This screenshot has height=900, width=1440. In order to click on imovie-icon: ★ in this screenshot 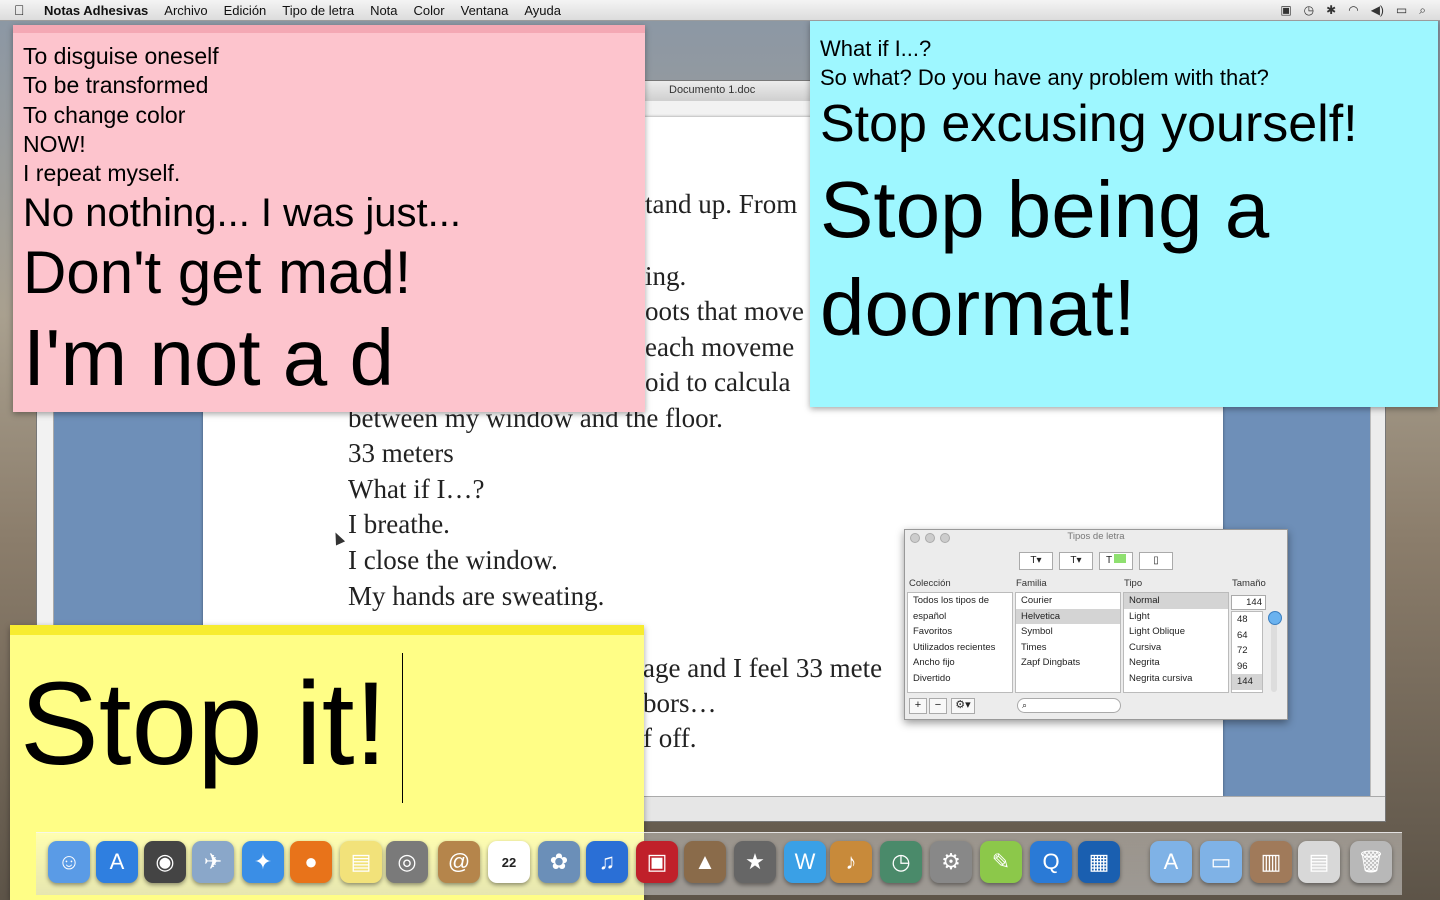, I will do `click(755, 862)`.